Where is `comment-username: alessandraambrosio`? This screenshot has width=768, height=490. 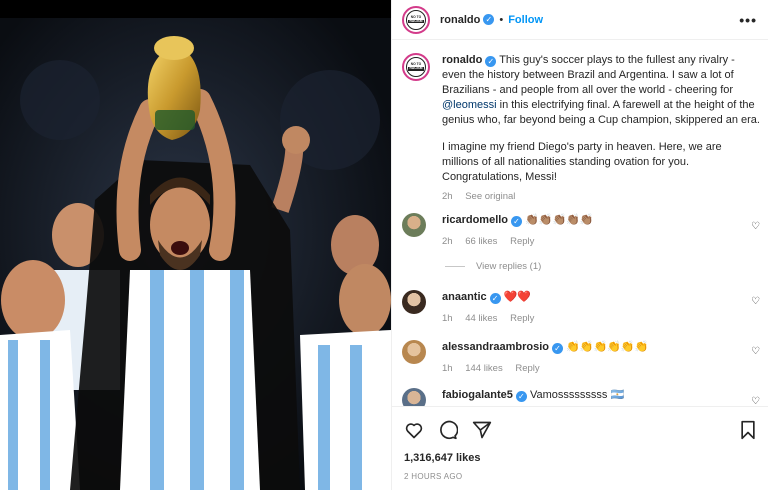 comment-username: alessandraambrosio is located at coordinates (495, 347).